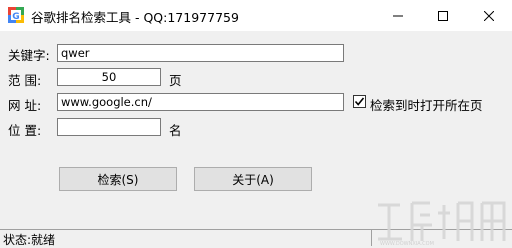  Describe the element at coordinates (200, 102) in the screenshot. I see `url-input: www.google.cn/` at that location.